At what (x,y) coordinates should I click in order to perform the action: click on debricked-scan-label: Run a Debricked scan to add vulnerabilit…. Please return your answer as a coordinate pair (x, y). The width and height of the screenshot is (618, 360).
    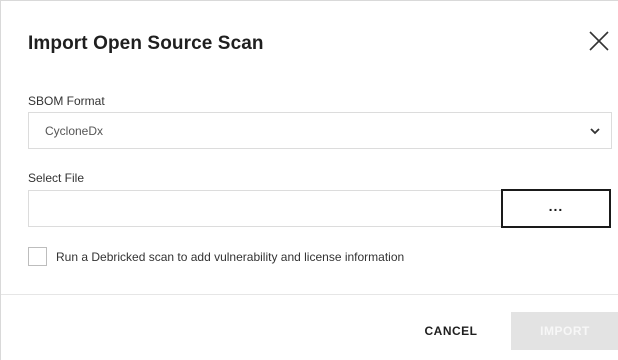
    Looking at the image, I should click on (230, 257).